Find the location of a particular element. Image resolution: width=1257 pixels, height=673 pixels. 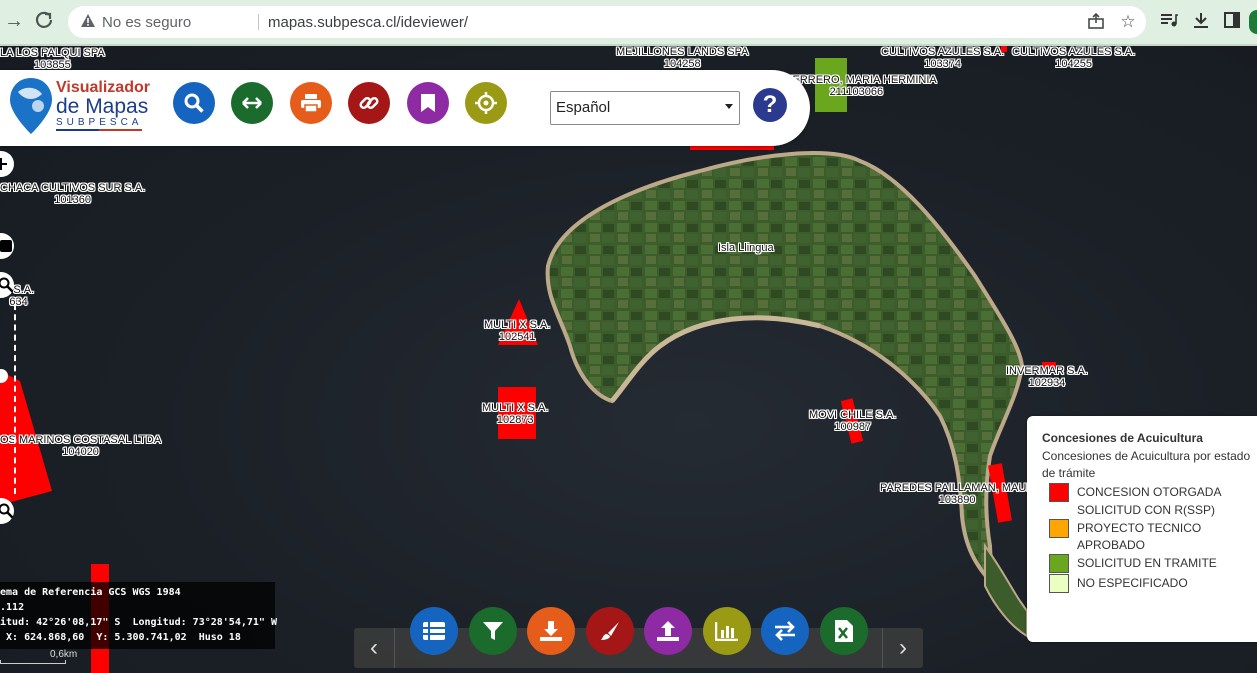

print-button is located at coordinates (311, 103).